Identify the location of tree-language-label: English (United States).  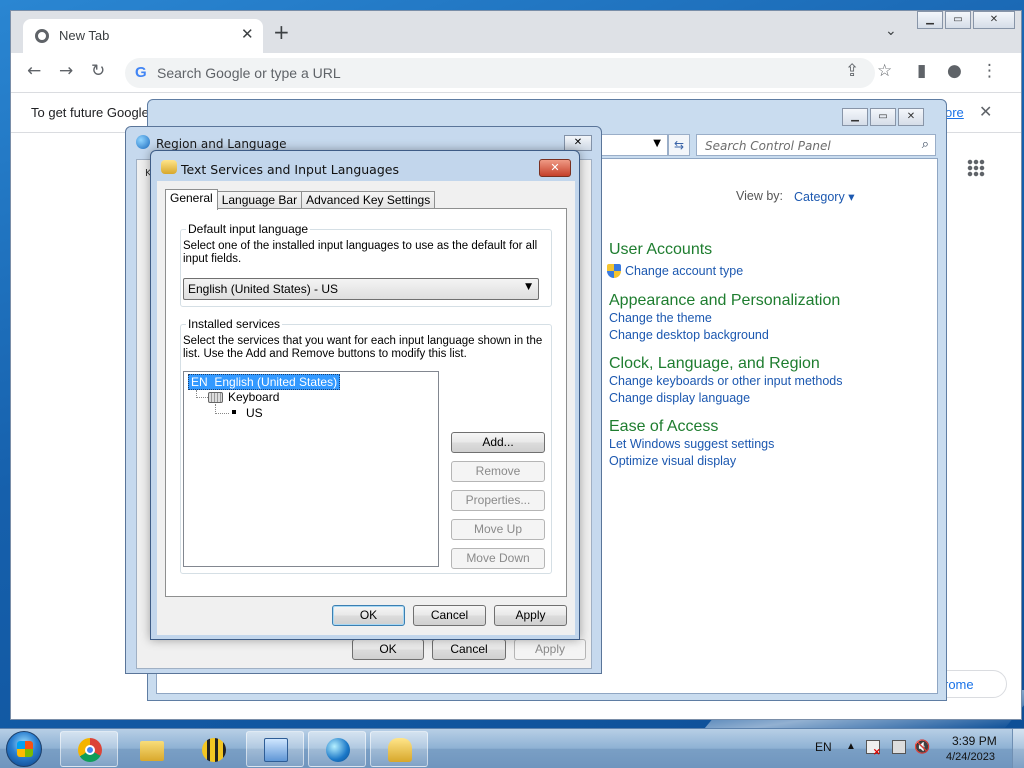
(276, 382).